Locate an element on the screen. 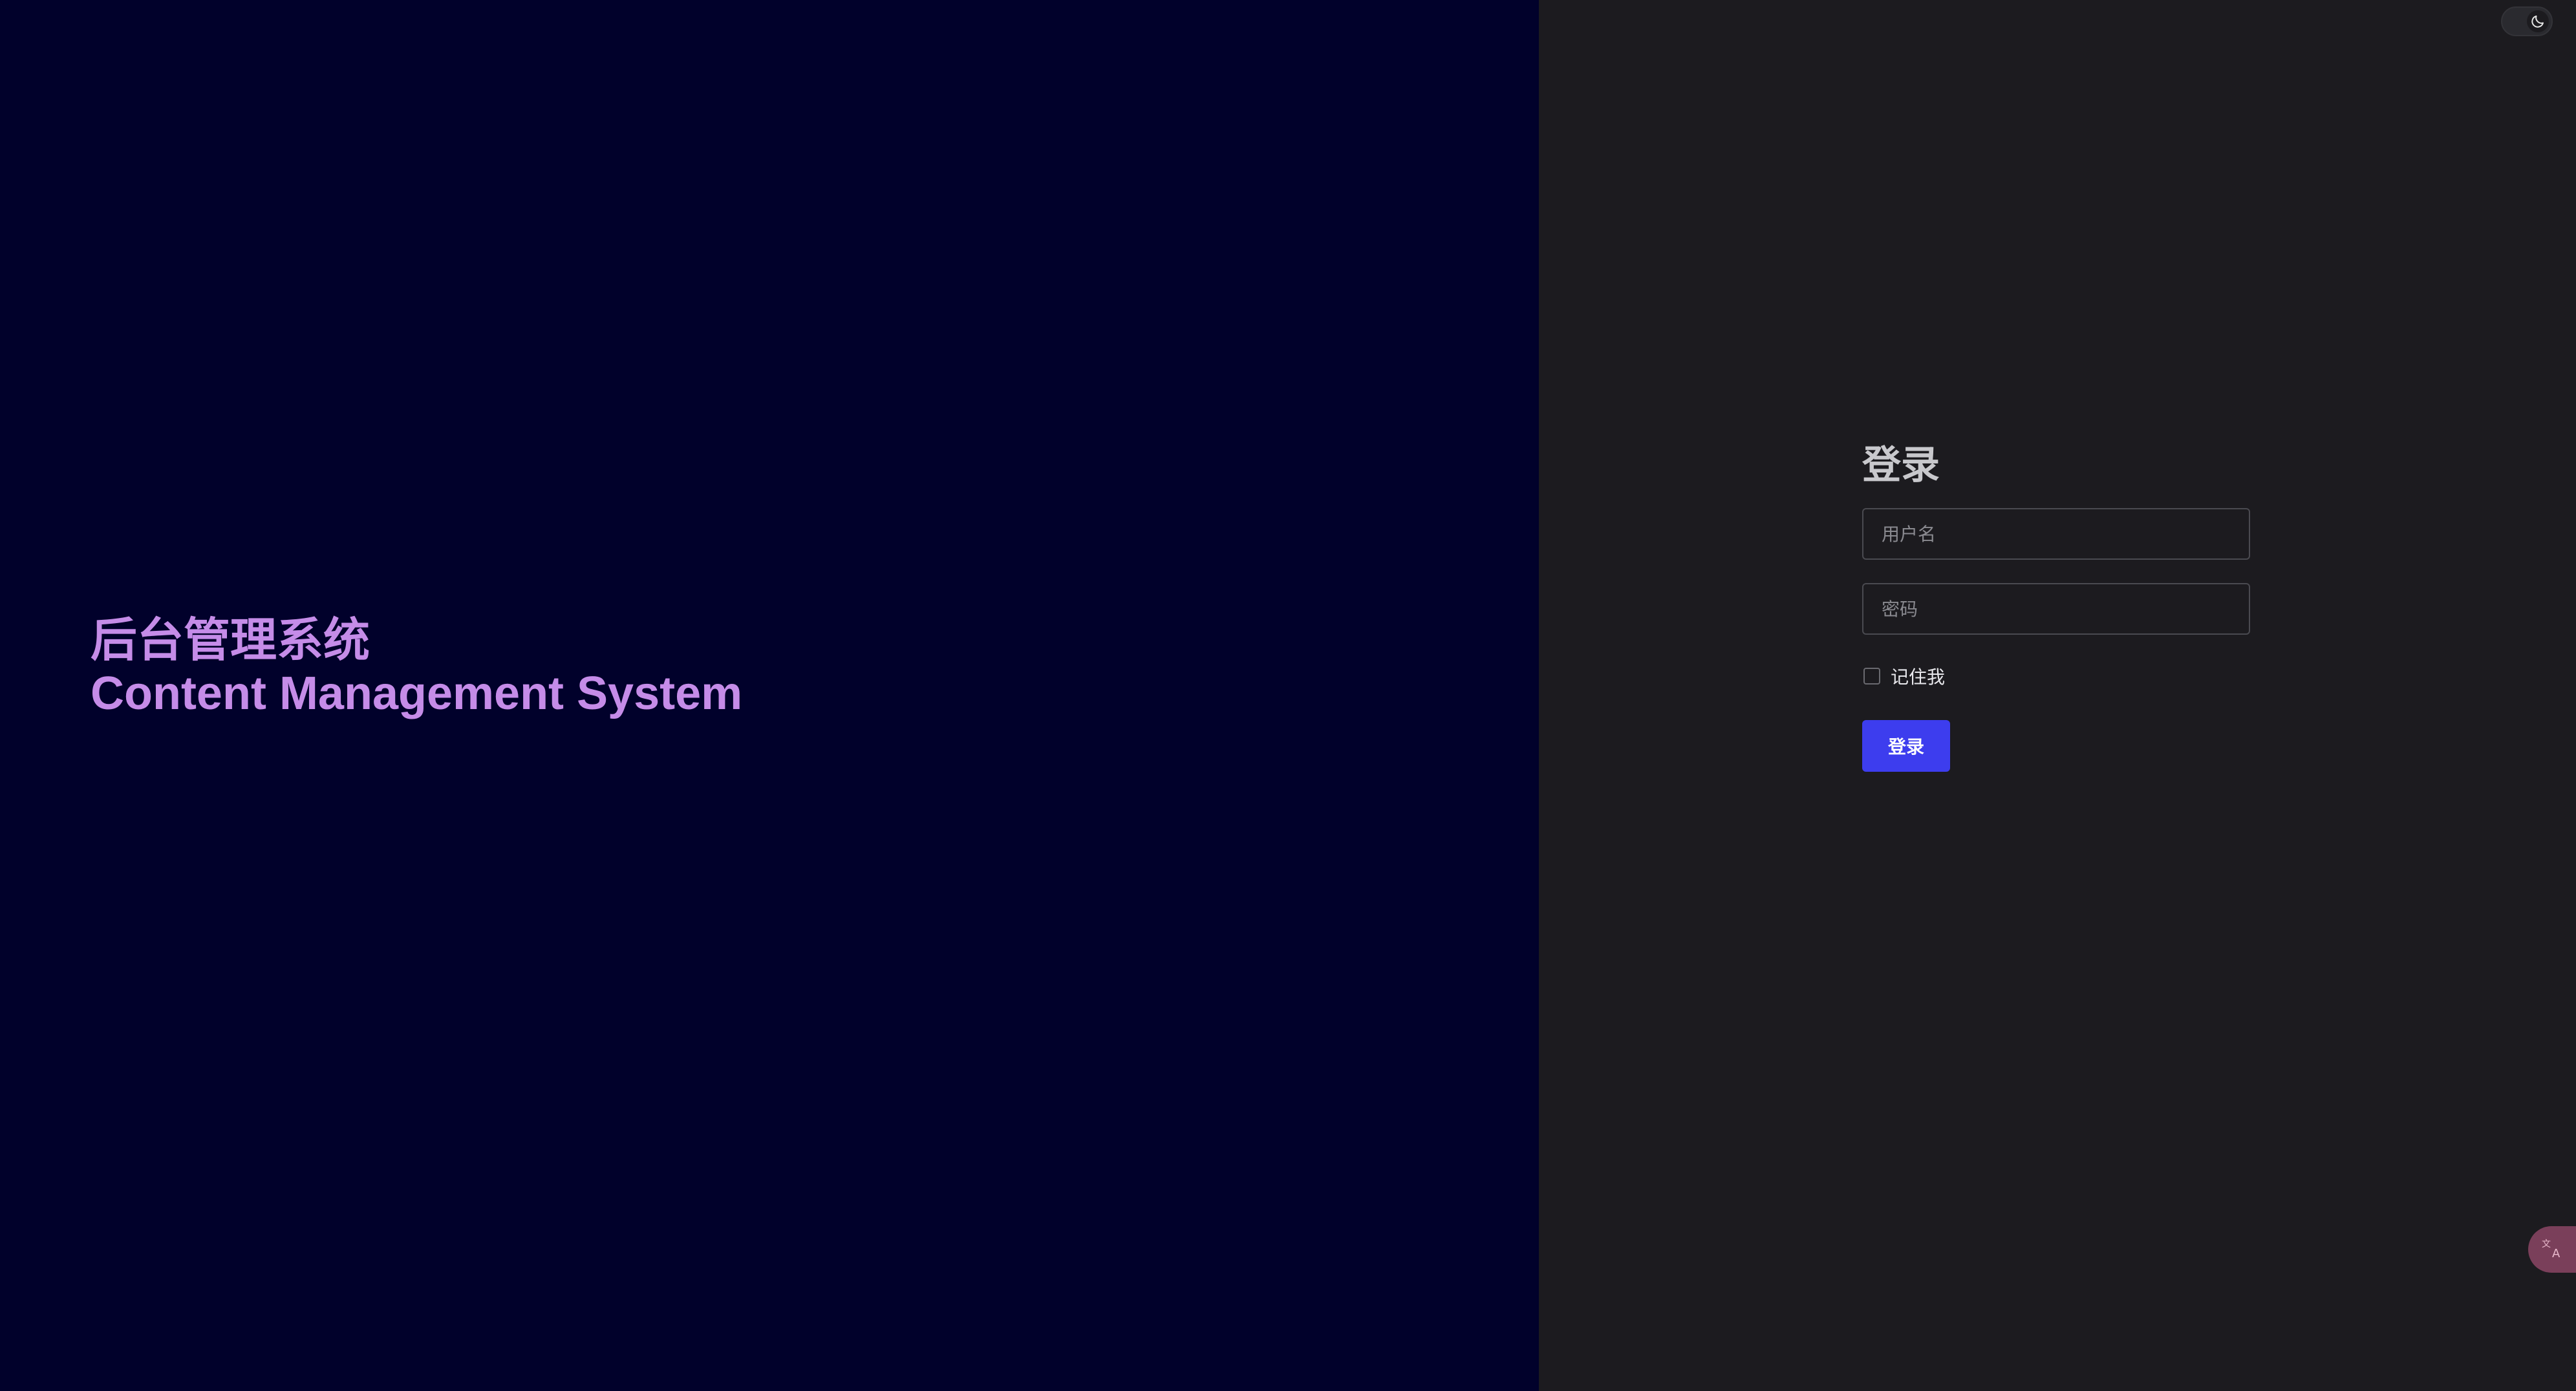 This screenshot has height=1391, width=2576. password-input is located at coordinates (2056, 609).